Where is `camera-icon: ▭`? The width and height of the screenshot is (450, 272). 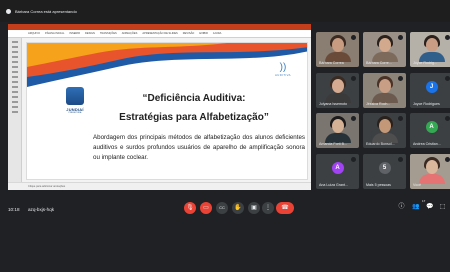
camera-icon: ▭ is located at coordinates (206, 208).